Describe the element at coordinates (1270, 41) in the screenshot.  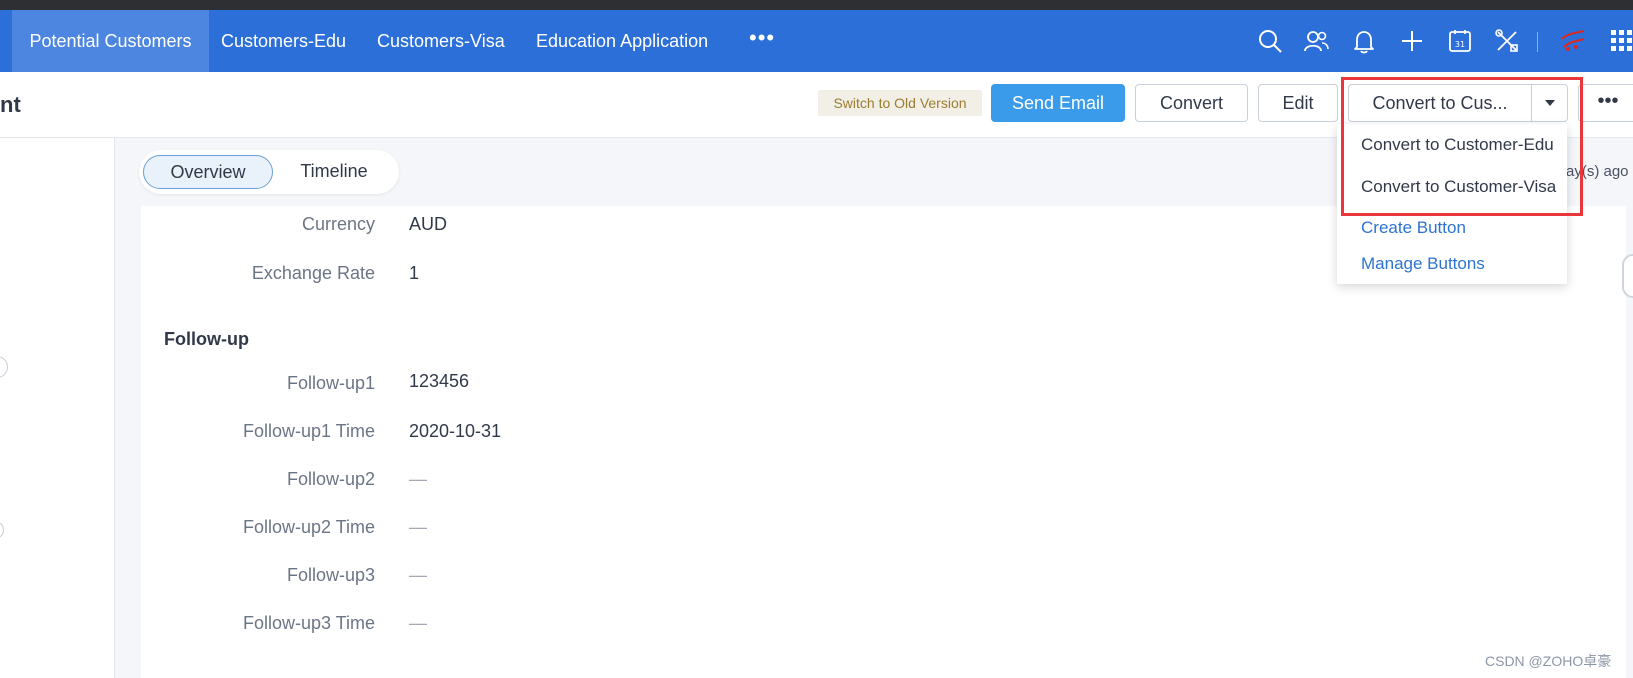
I see `search-icon` at that location.